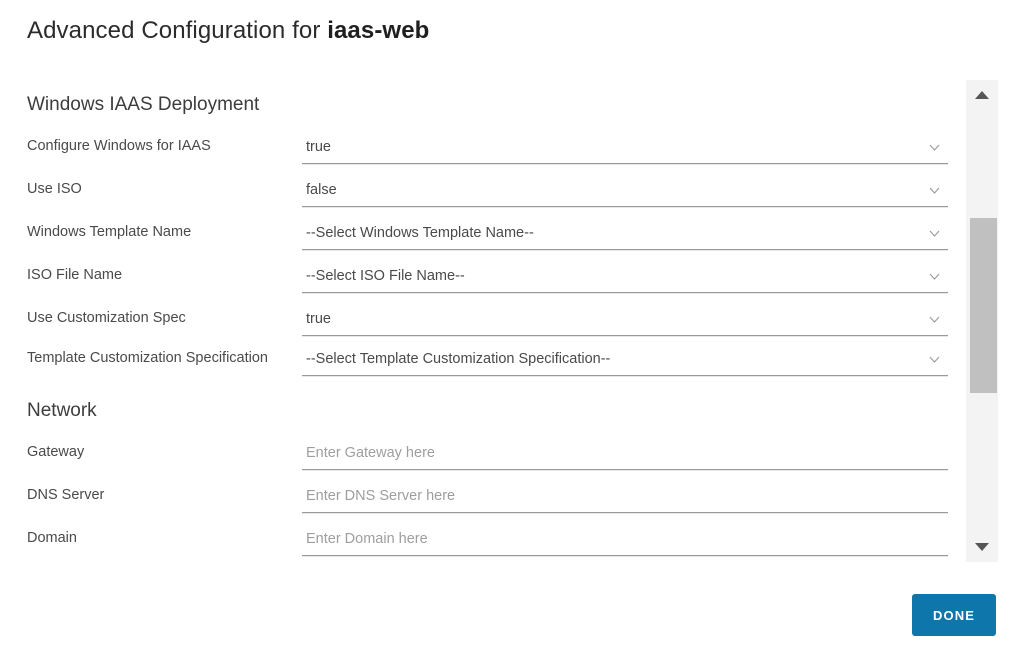 This screenshot has width=1024, height=659. Describe the element at coordinates (625, 497) in the screenshot. I see `text-input-field: Enter DNS Server here` at that location.